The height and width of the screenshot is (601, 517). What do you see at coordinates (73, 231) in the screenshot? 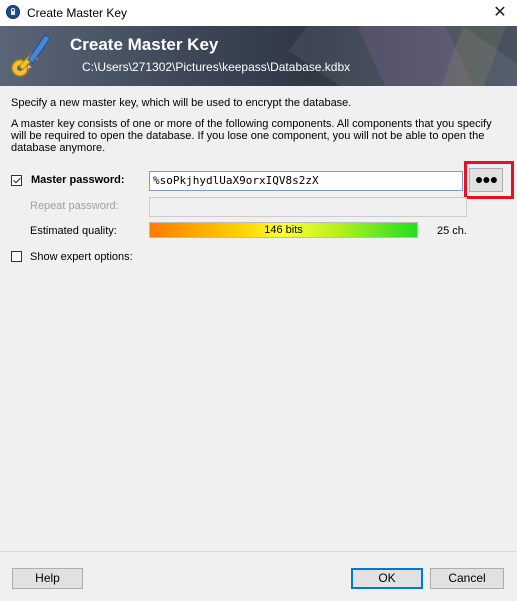
I see `estimated-quality-label: Estimated quality:` at bounding box center [73, 231].